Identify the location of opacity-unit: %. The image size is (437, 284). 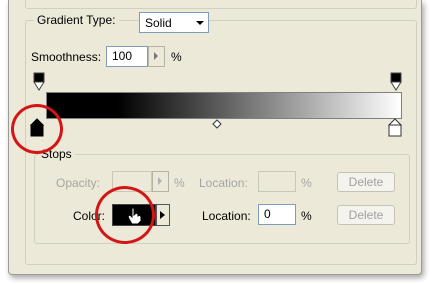
(179, 183).